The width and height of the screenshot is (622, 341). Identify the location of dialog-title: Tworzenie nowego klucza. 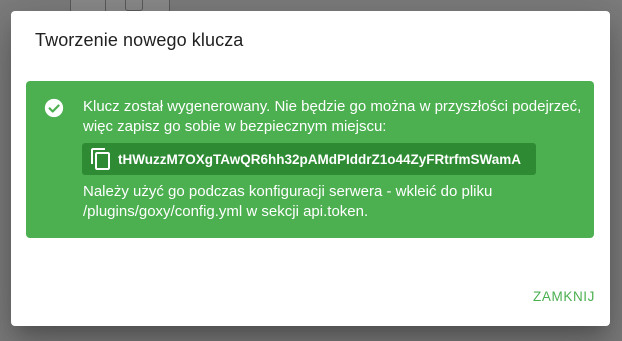
(139, 40).